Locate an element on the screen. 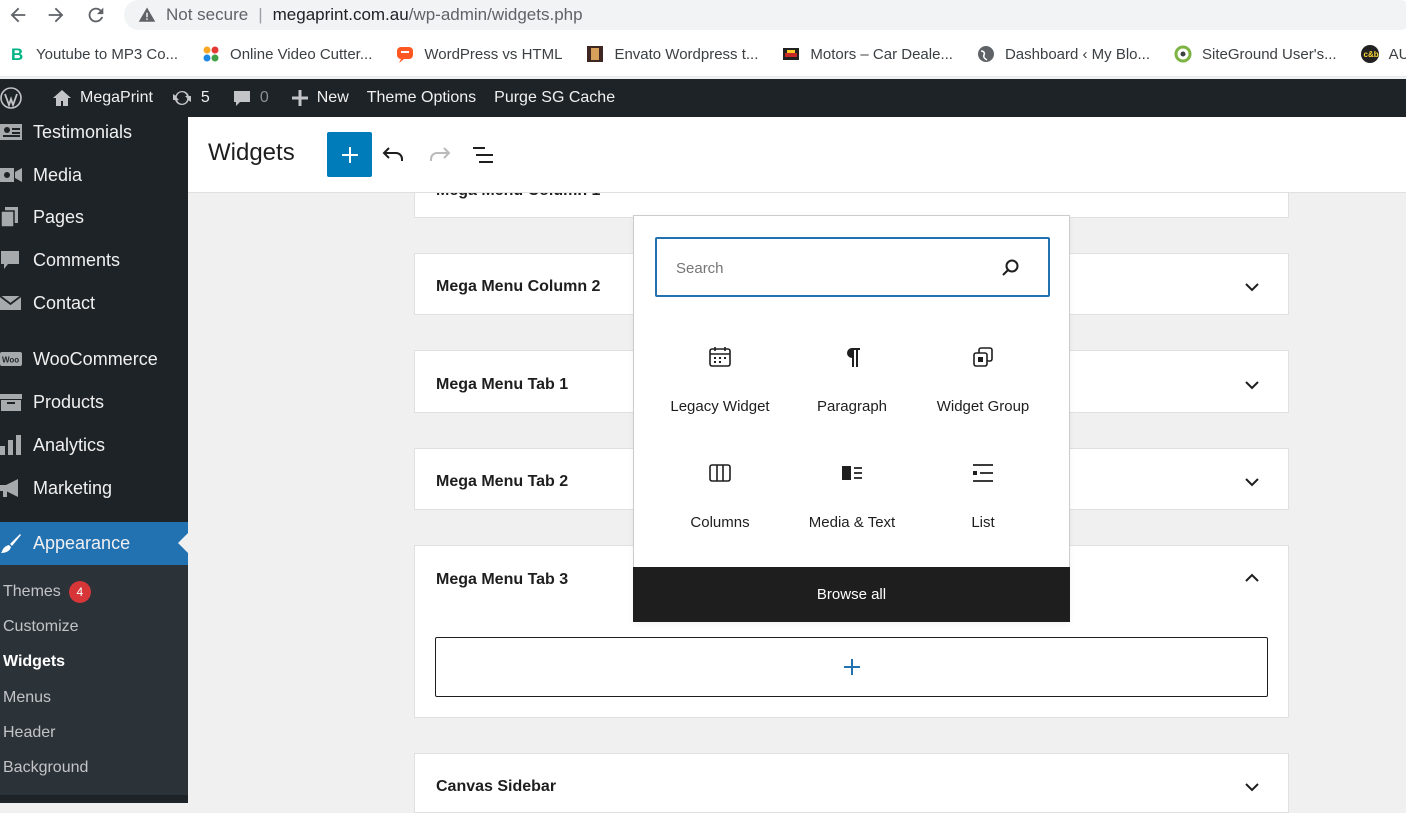 This screenshot has height=813, width=1406. sidebar-item-marketing: Marketing is located at coordinates (94, 488).